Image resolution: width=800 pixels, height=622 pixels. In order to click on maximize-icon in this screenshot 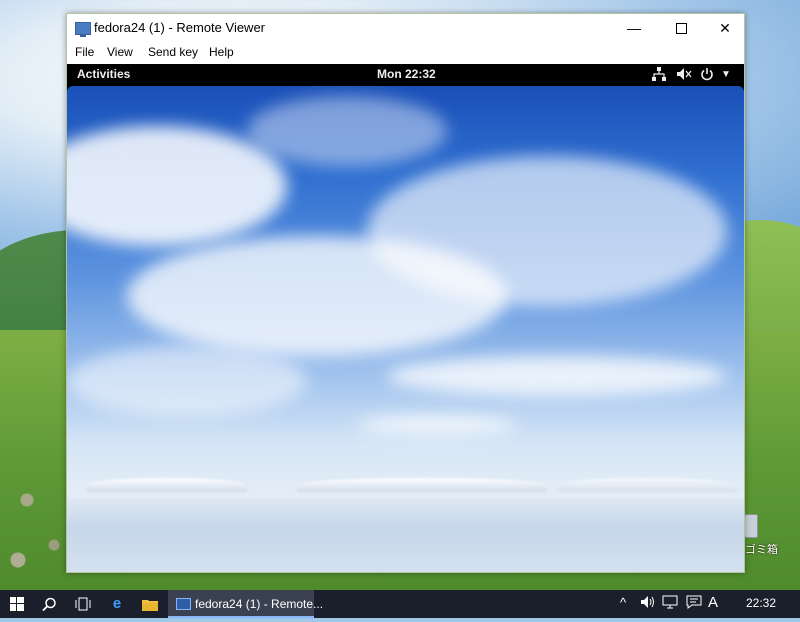, I will do `click(681, 28)`.